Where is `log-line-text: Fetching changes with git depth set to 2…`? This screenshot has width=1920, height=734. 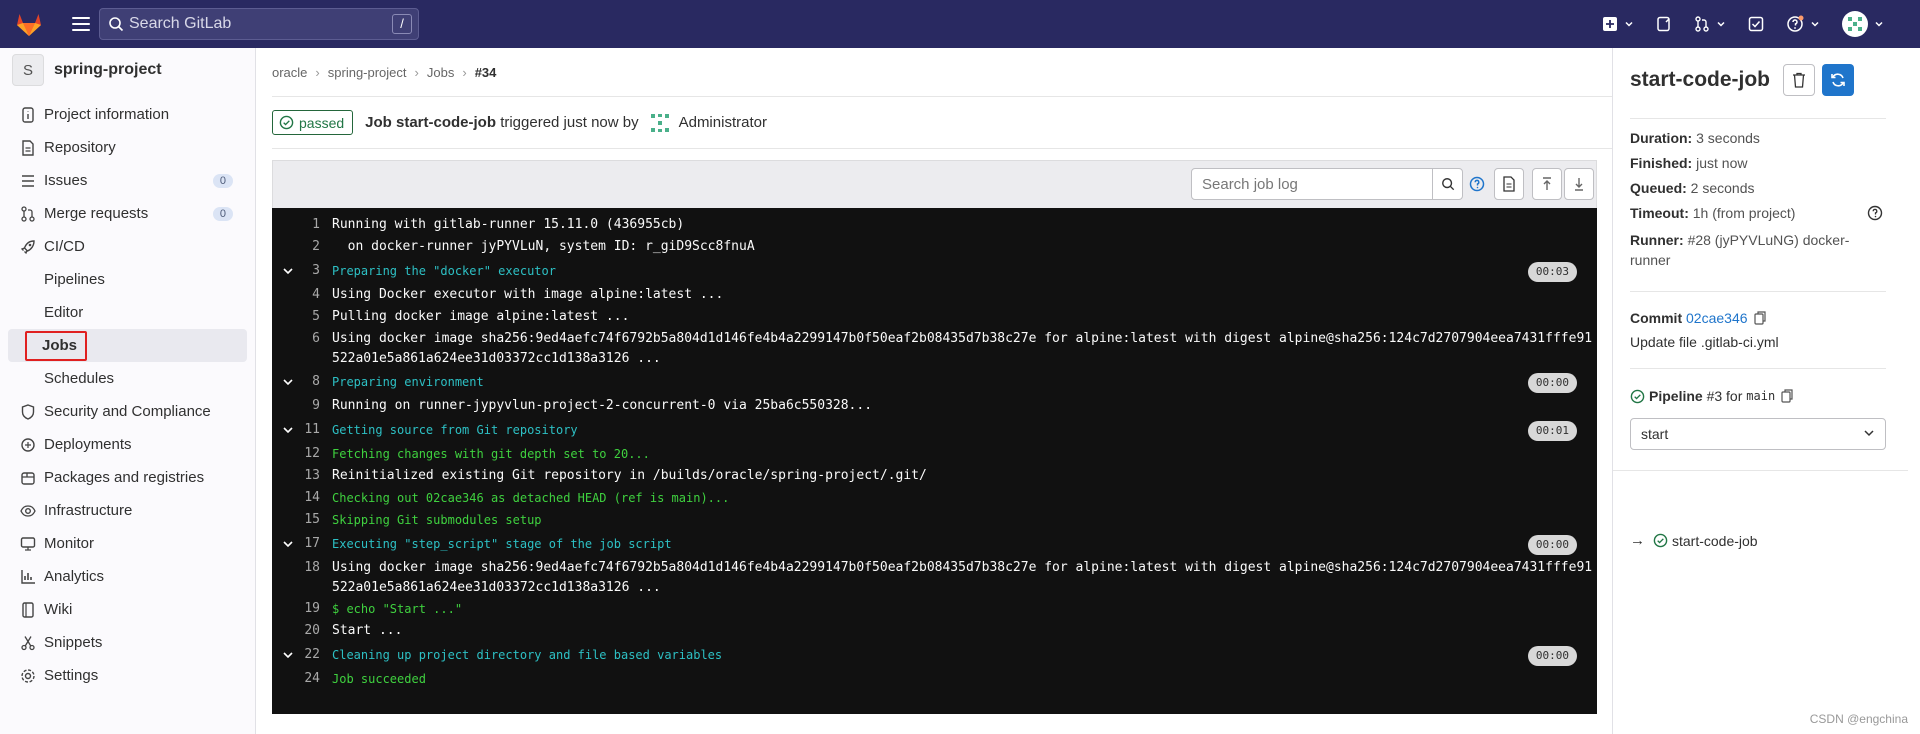
log-line-text: Fetching changes with git depth set to 2… is located at coordinates (491, 454).